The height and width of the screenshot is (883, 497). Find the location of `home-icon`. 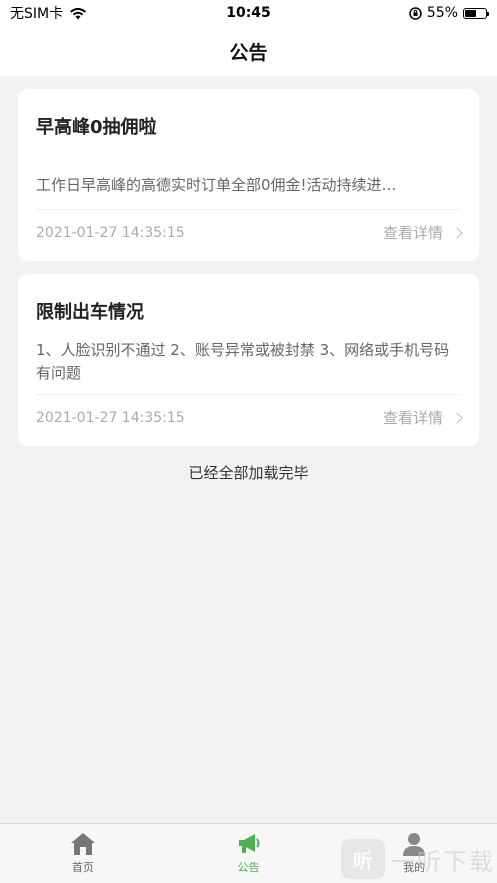

home-icon is located at coordinates (82, 844).